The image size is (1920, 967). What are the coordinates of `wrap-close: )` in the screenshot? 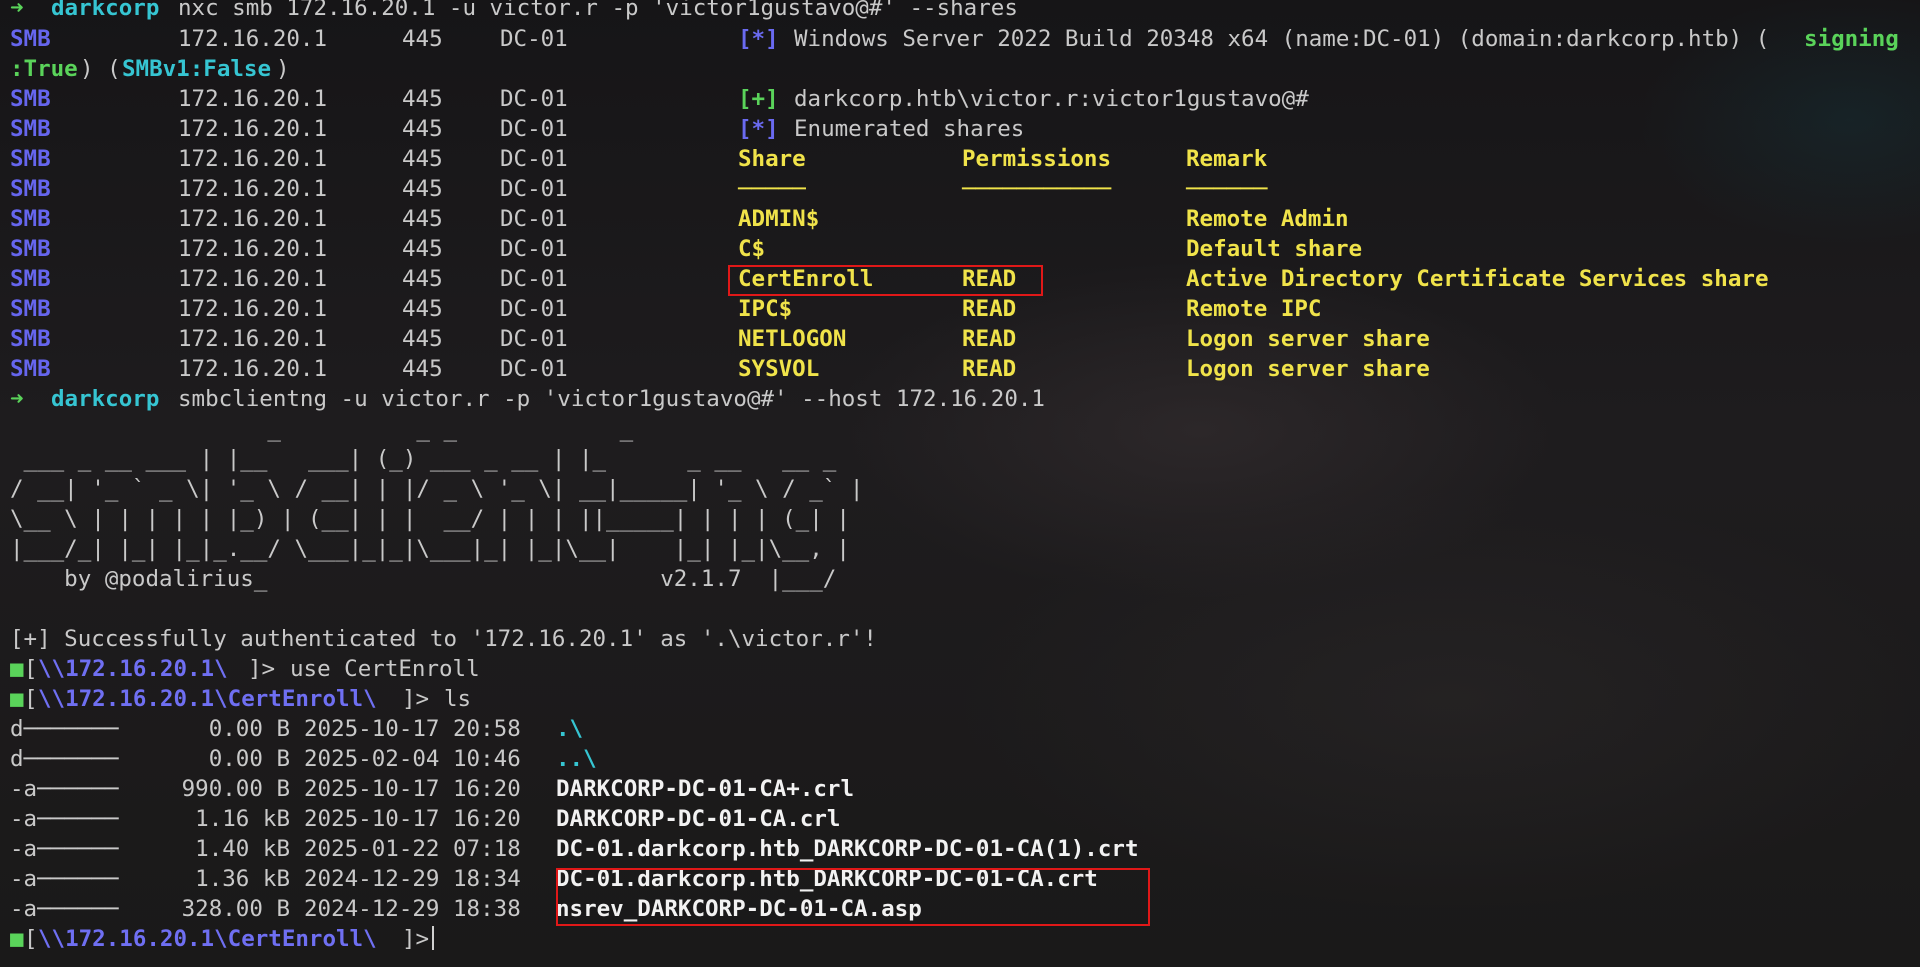 It's located at (283, 69).